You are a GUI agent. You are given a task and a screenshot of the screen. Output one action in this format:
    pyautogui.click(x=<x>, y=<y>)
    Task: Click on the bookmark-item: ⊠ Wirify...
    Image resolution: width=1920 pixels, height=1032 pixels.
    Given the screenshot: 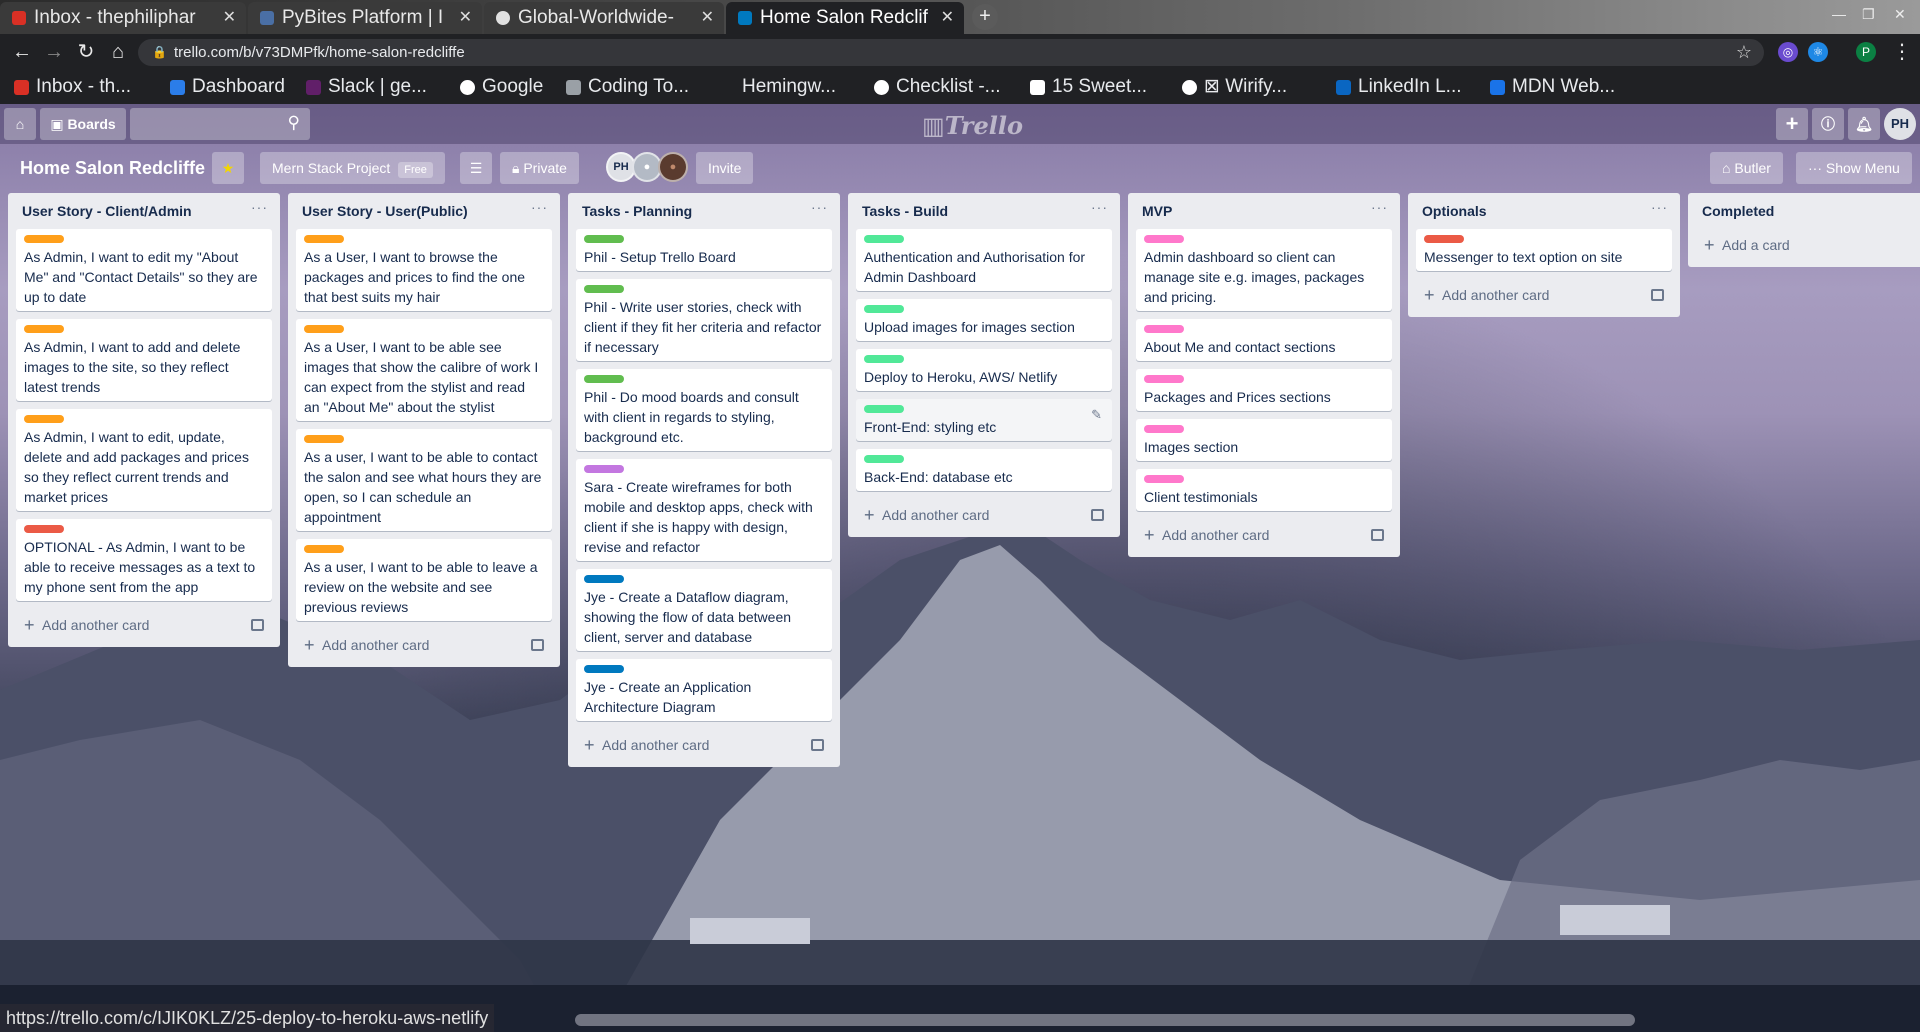 What is the action you would take?
    pyautogui.click(x=1234, y=87)
    